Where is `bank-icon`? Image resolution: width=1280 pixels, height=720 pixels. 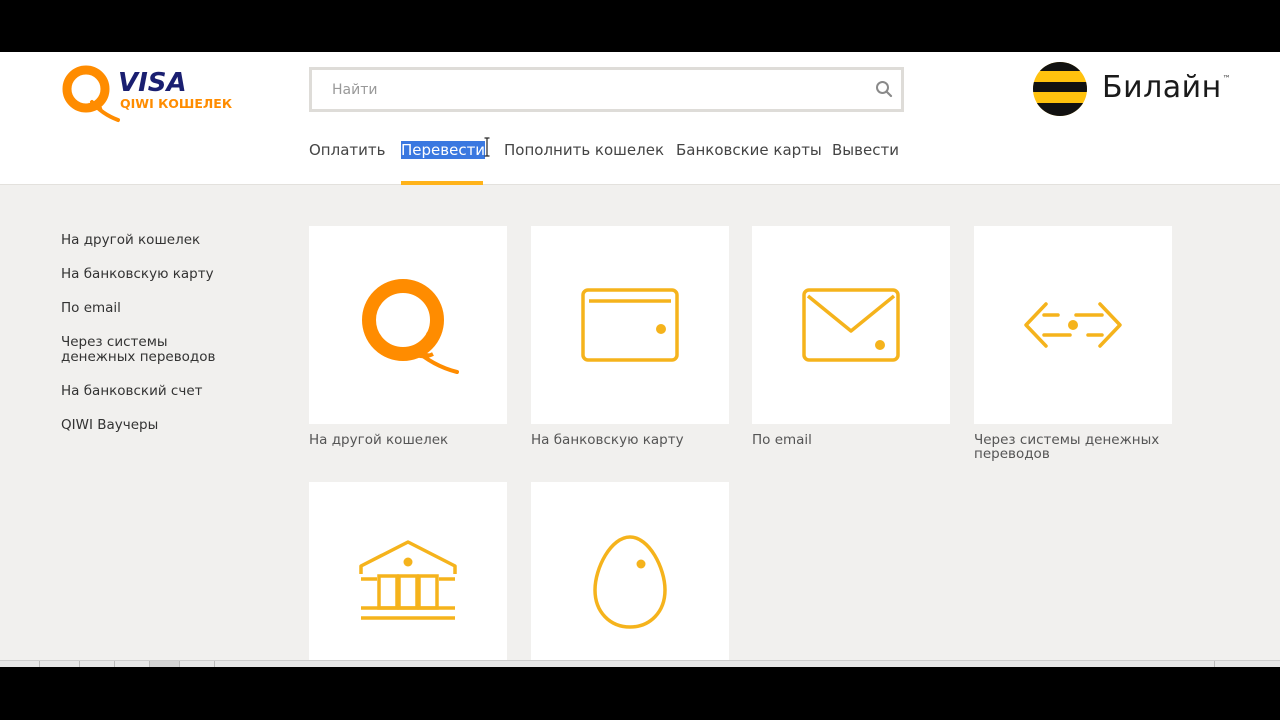 bank-icon is located at coordinates (408, 580).